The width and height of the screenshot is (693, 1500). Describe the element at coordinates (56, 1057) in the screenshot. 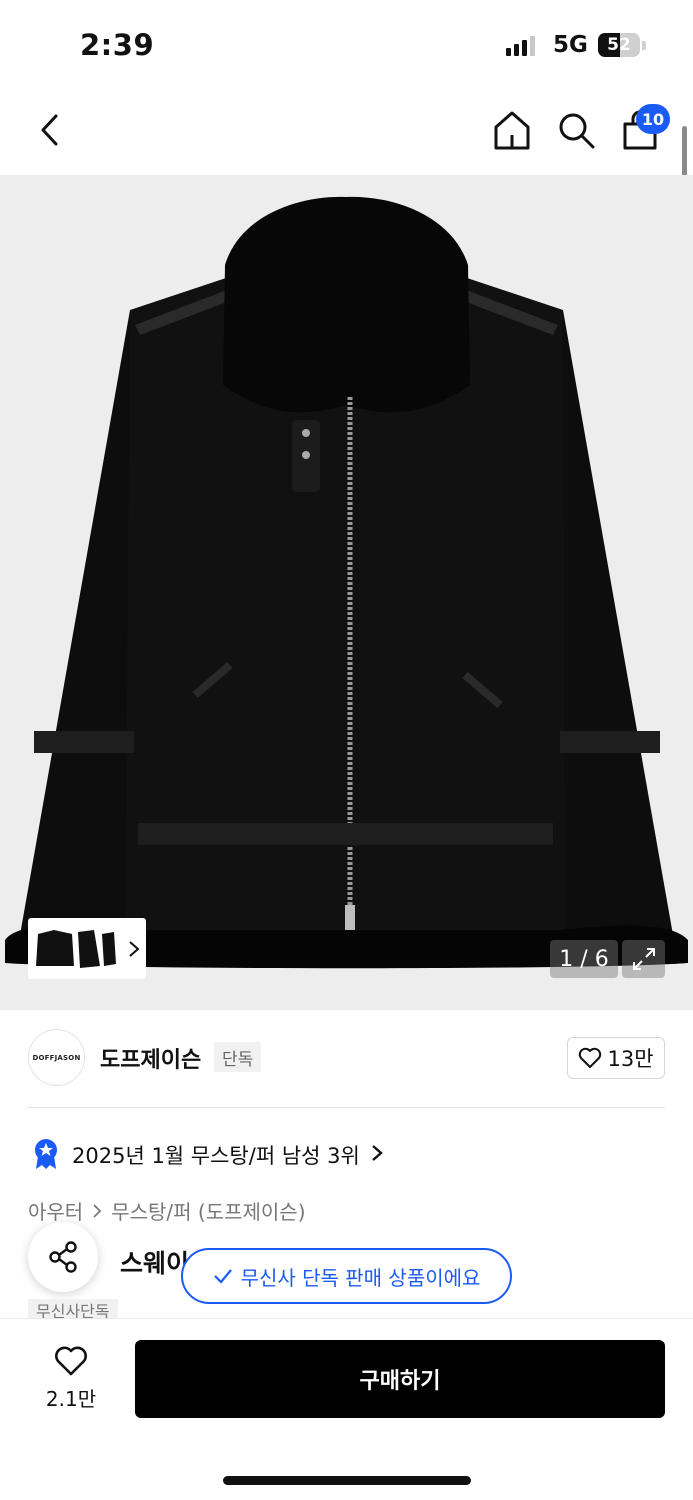

I see `brand-logo: DOFFJASON` at that location.